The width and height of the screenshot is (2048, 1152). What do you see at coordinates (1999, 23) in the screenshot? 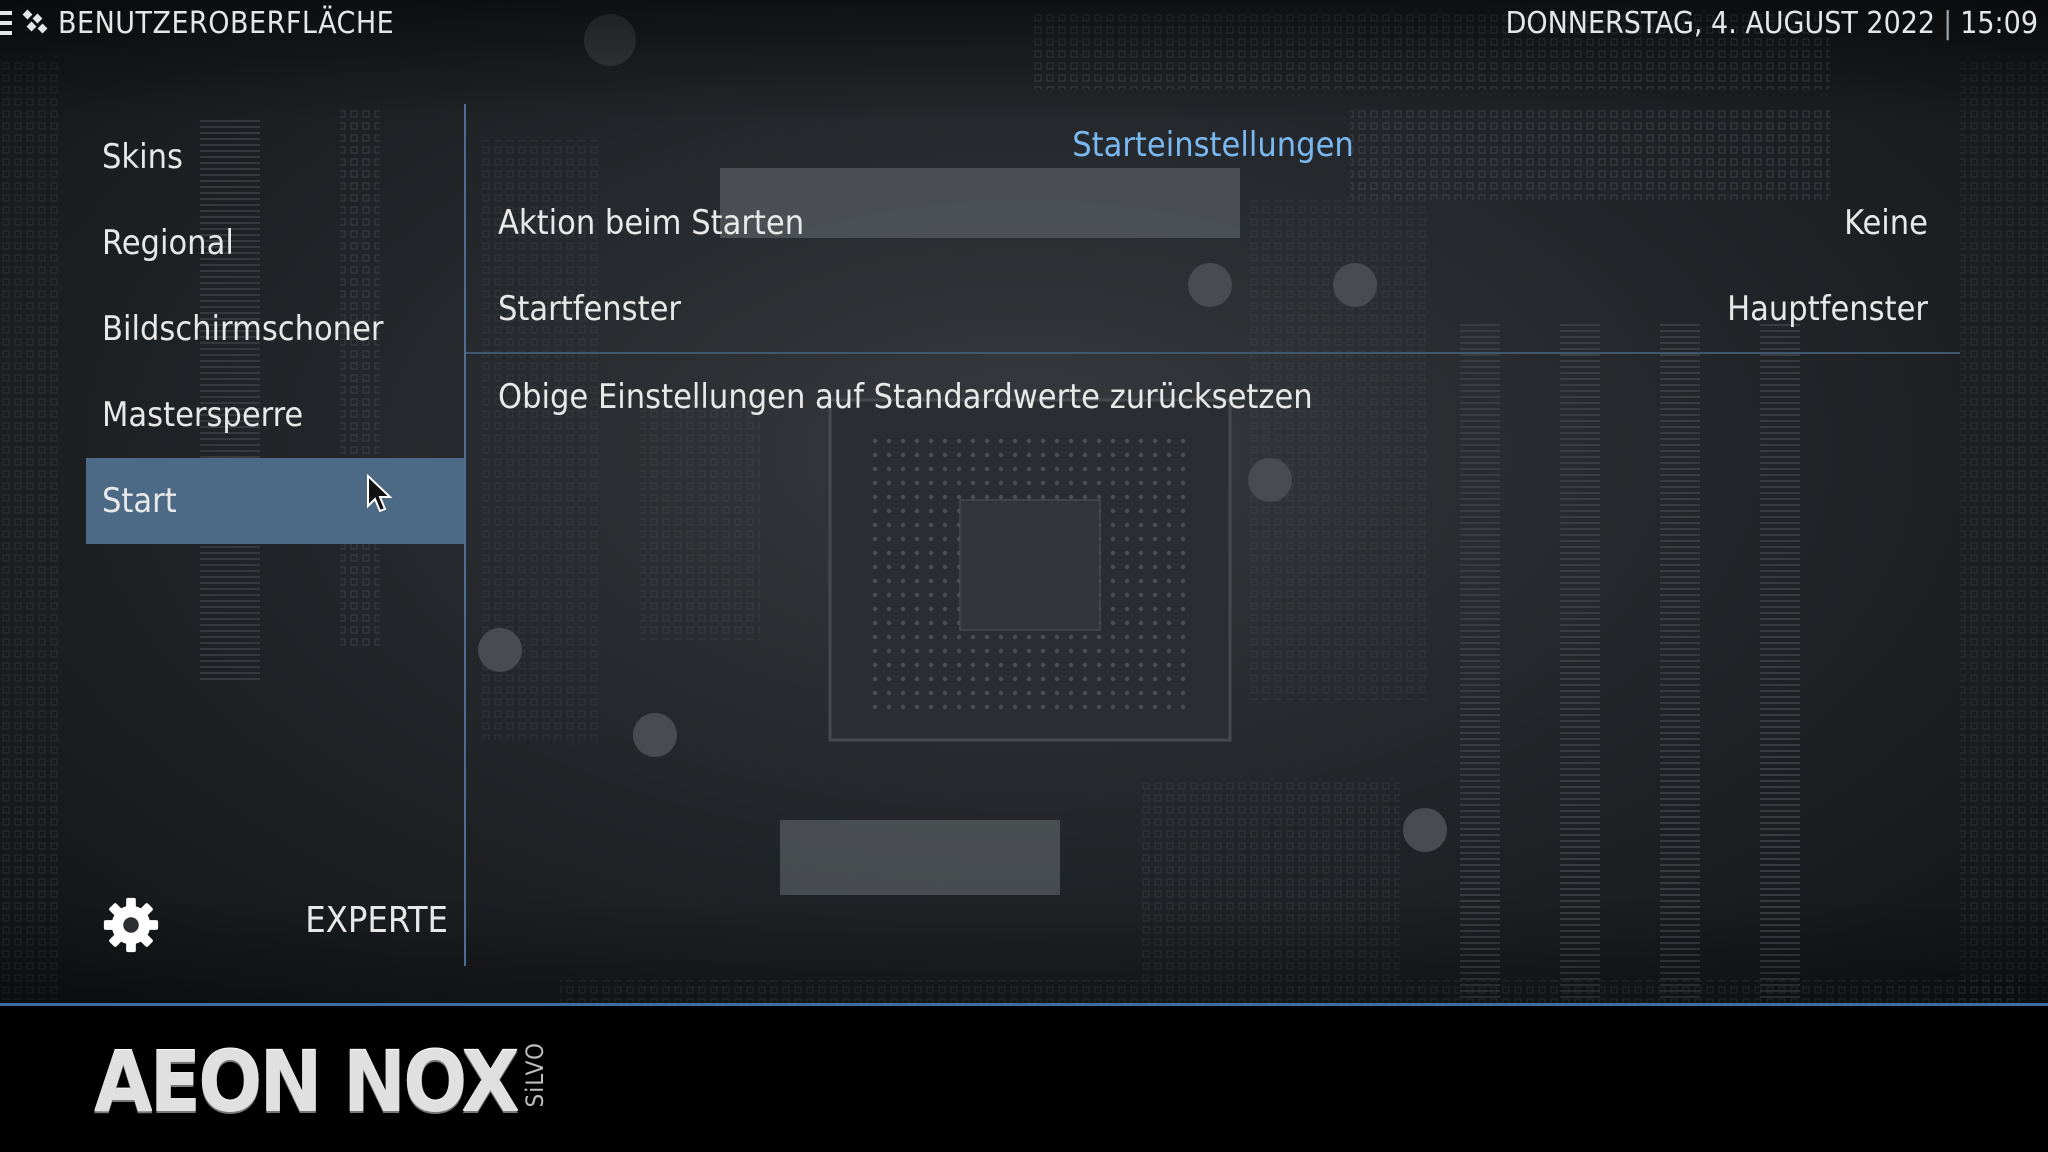
I see `time-label: 15:09` at bounding box center [1999, 23].